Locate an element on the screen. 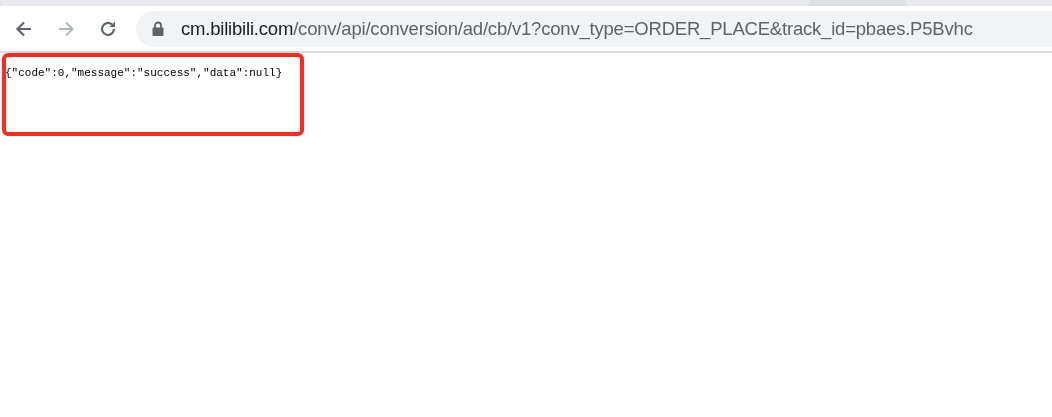 The height and width of the screenshot is (417, 1052). address-bar: cm.bilibili.com/conv/api/conversion/ad/cb/v1?conv_type=ORDER_PLACE&track_id=pbaes.P5Bvhc is located at coordinates (594, 28).